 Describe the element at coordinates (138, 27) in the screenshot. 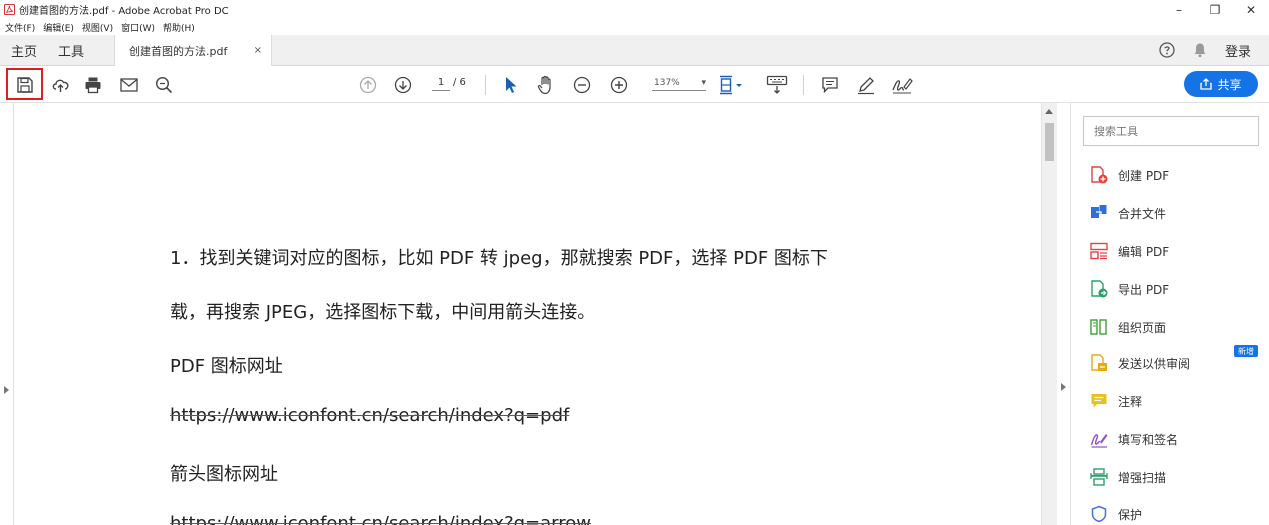

I see `menu-window: 窗口(W)` at that location.